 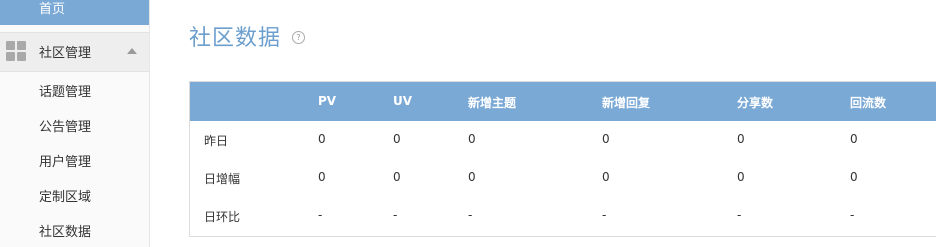 I want to click on chevron-up-icon, so click(x=132, y=51).